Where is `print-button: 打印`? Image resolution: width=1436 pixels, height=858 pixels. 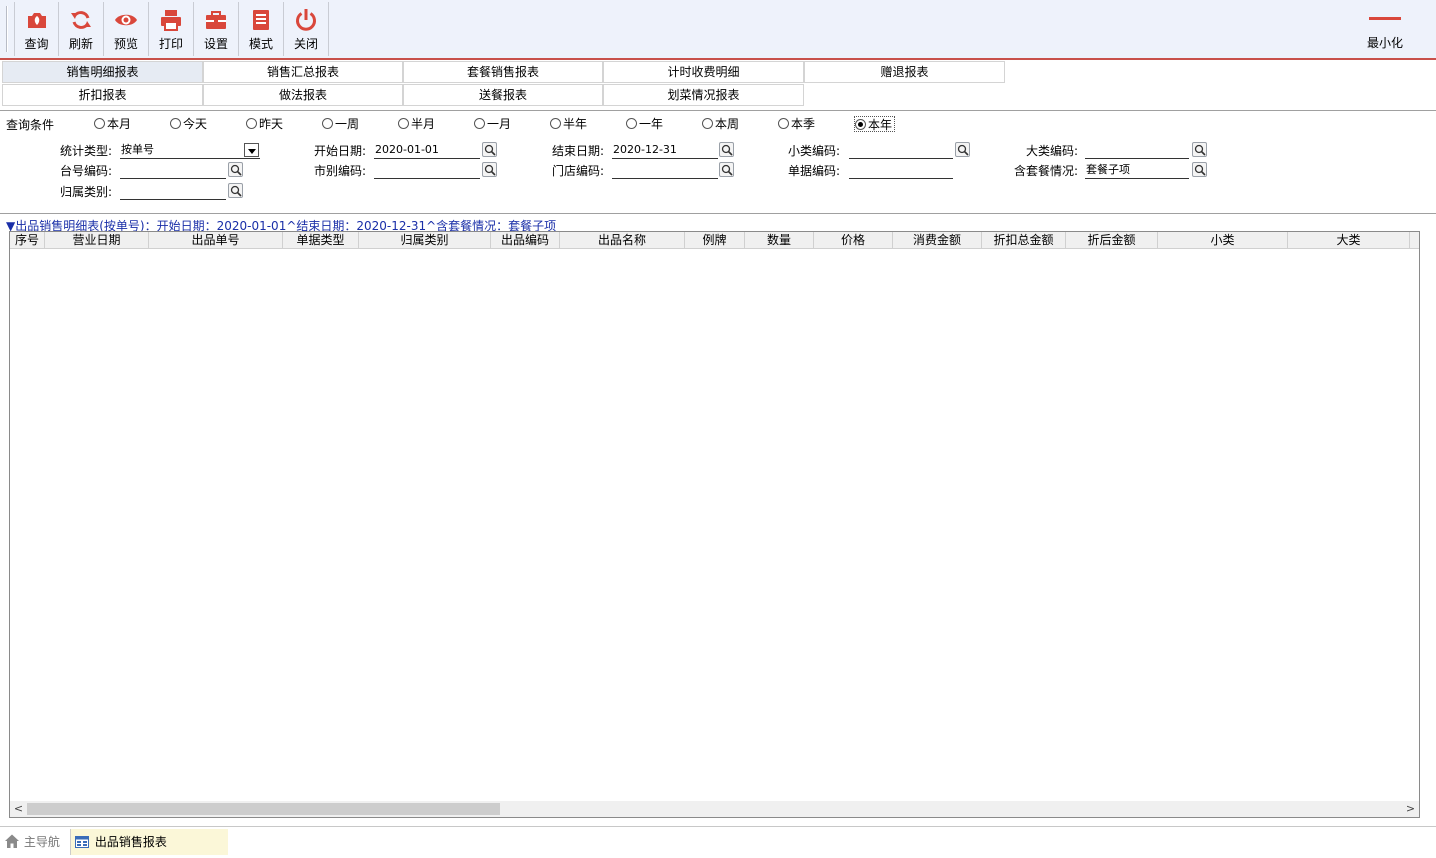
print-button: 打印 is located at coordinates (171, 29).